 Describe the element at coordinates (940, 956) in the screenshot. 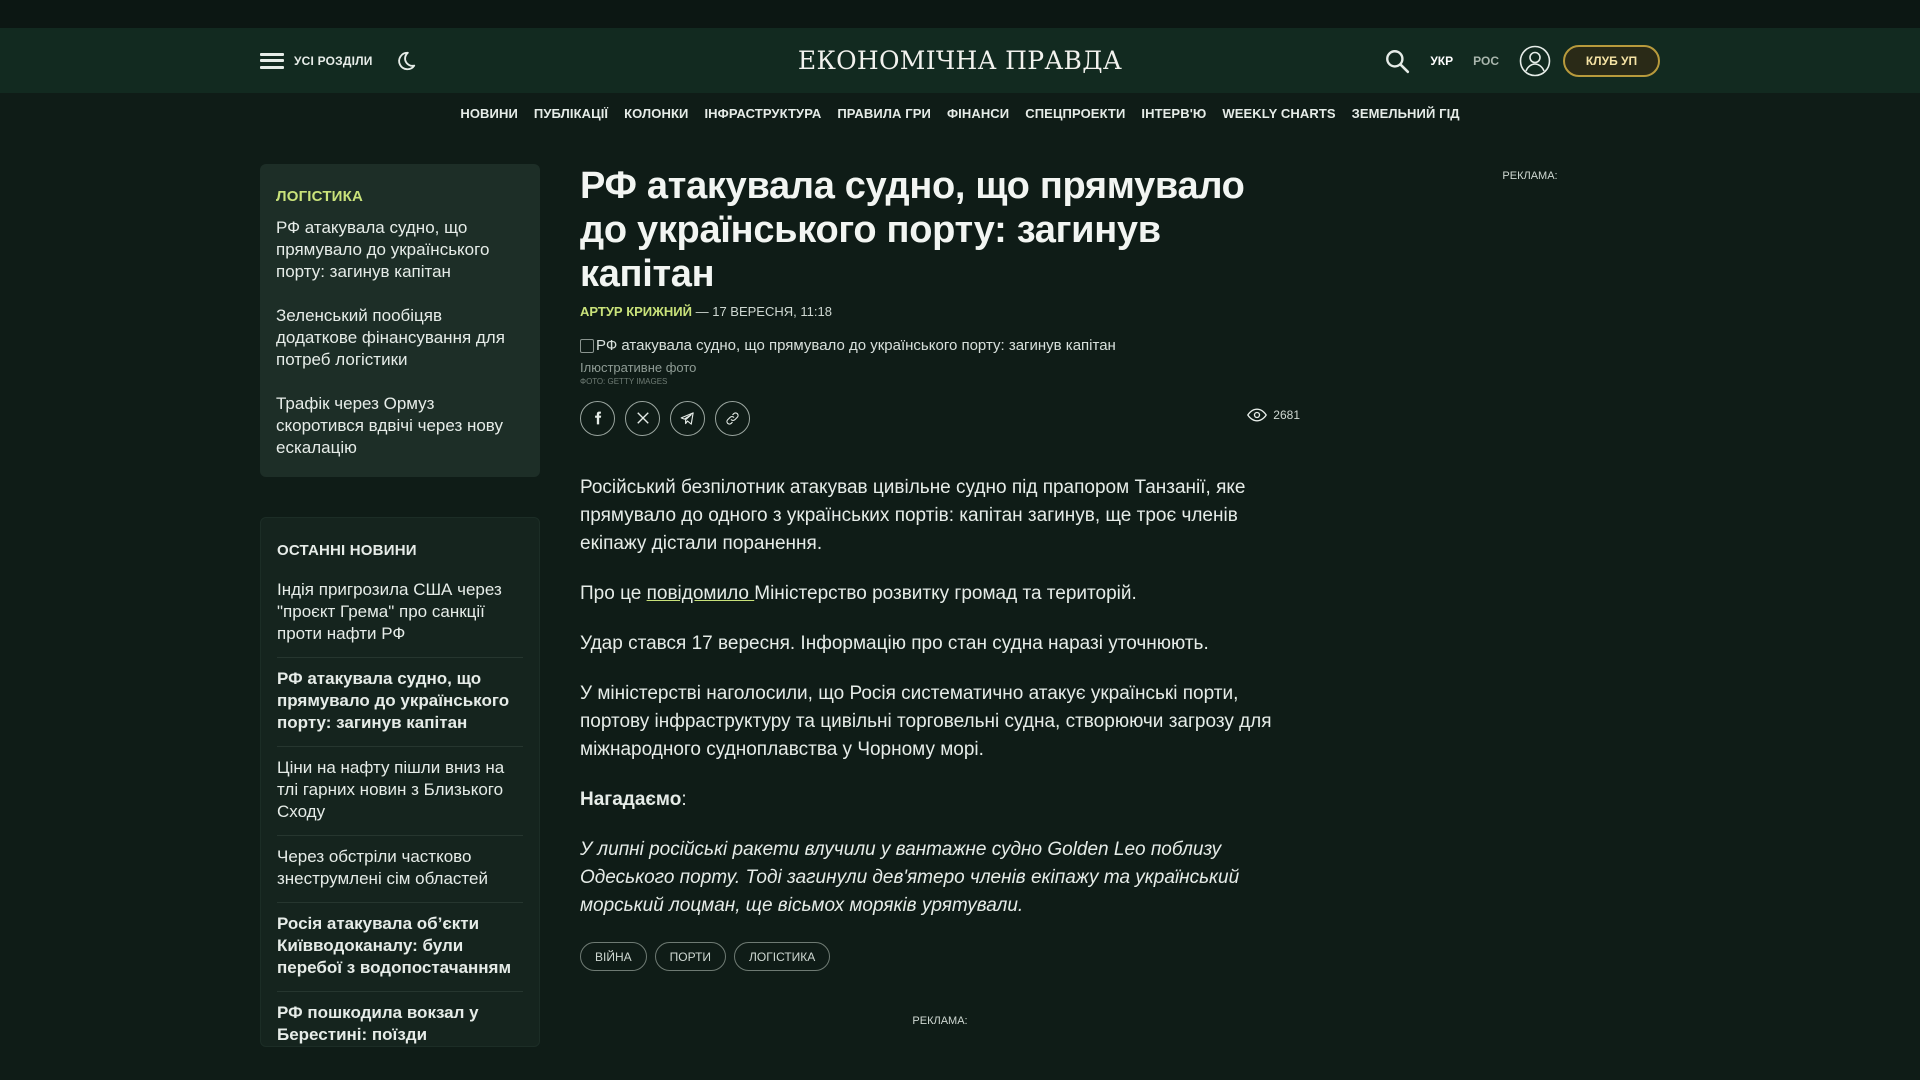

I see `tag-list: ВІЙНА ПОРТИ ЛОГІСТИКА` at that location.